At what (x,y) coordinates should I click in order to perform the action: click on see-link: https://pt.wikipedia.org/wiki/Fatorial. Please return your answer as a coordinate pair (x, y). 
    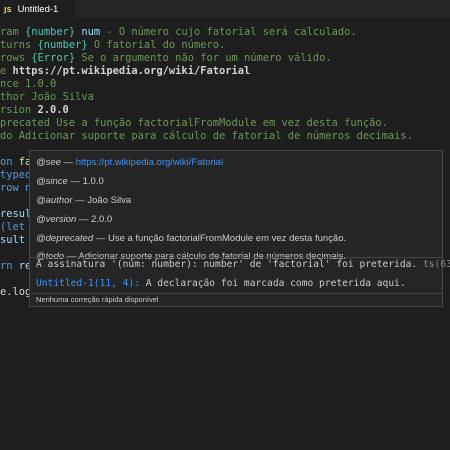
    Looking at the image, I should click on (132, 71).